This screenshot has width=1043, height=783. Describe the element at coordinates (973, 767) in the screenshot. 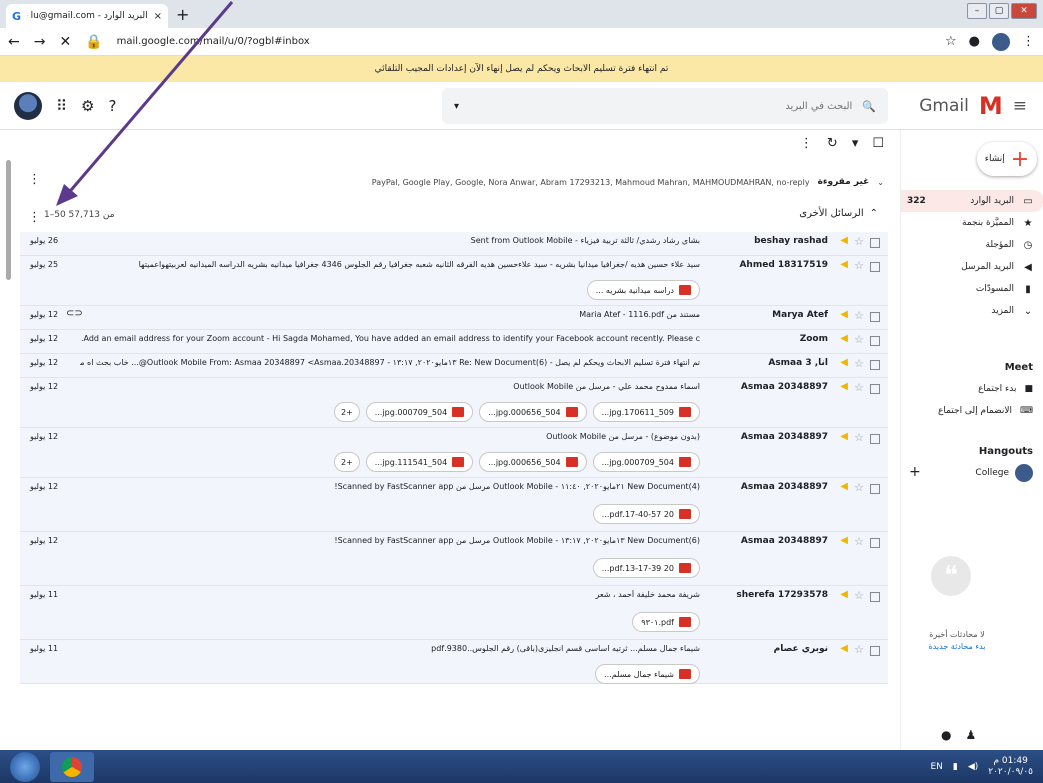

I see `volume-icon: ◀)` at that location.